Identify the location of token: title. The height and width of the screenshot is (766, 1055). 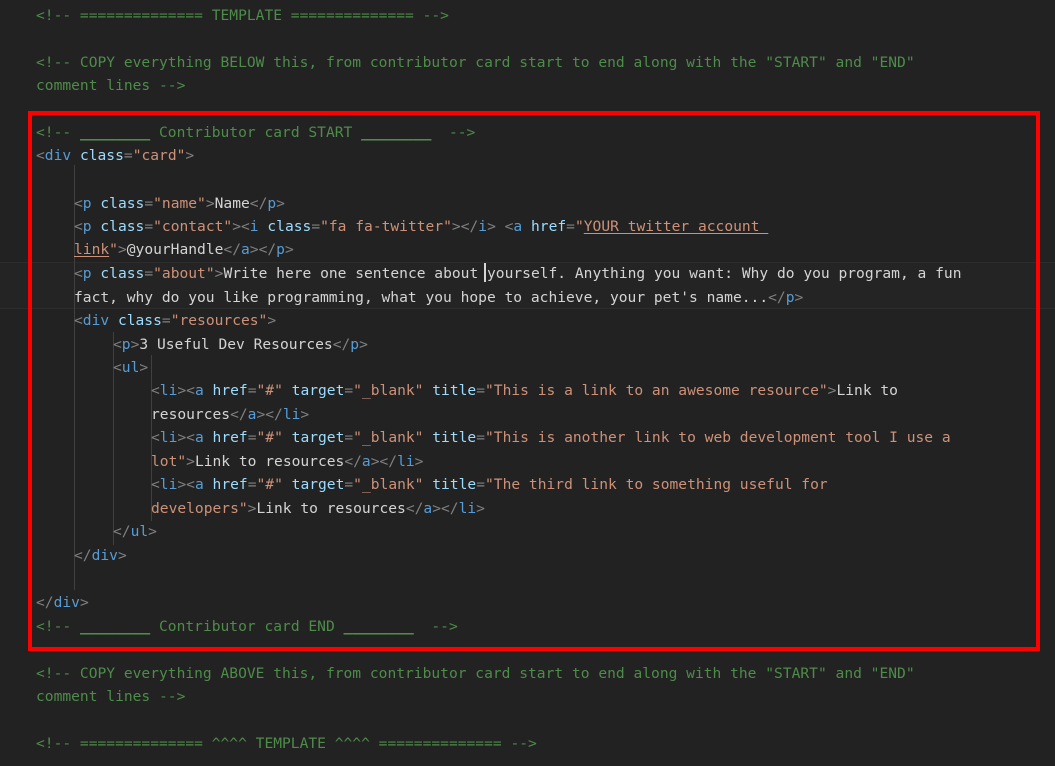
(454, 437).